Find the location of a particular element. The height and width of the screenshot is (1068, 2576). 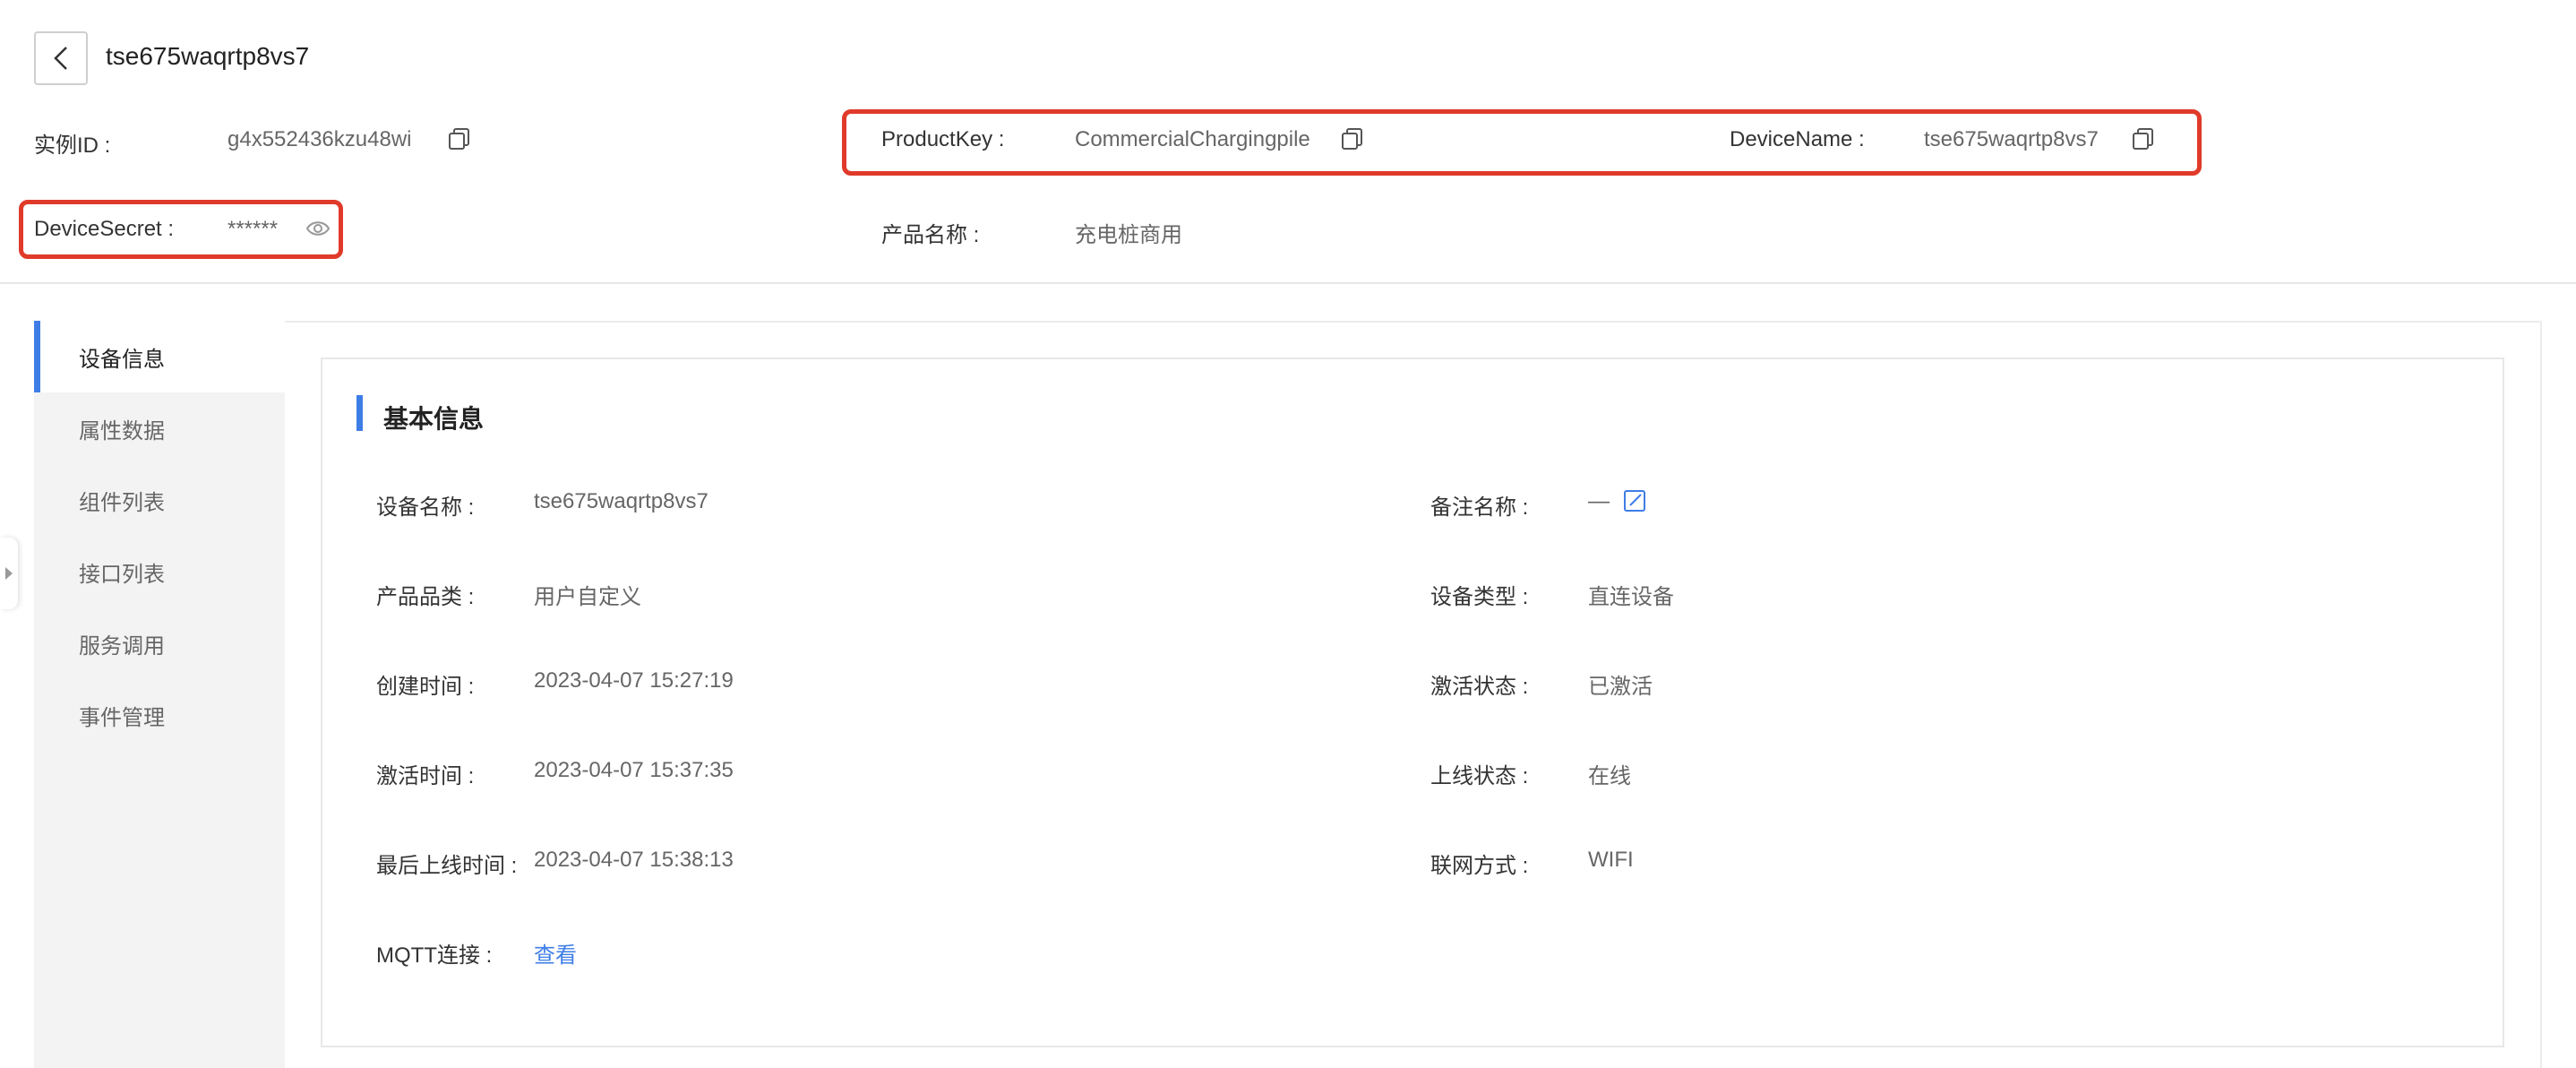

product-name-label: 产品名称 : is located at coordinates (930, 235).